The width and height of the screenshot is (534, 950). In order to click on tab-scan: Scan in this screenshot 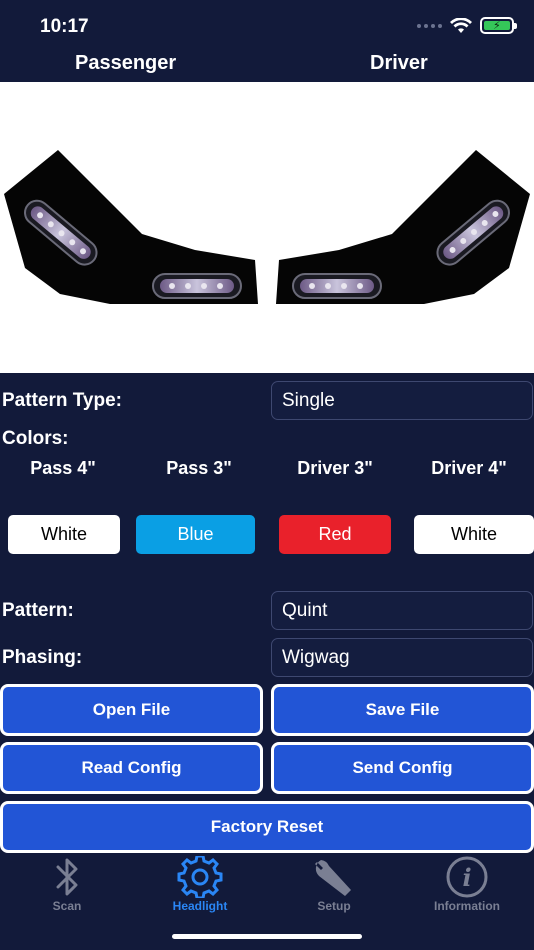, I will do `click(67, 884)`.